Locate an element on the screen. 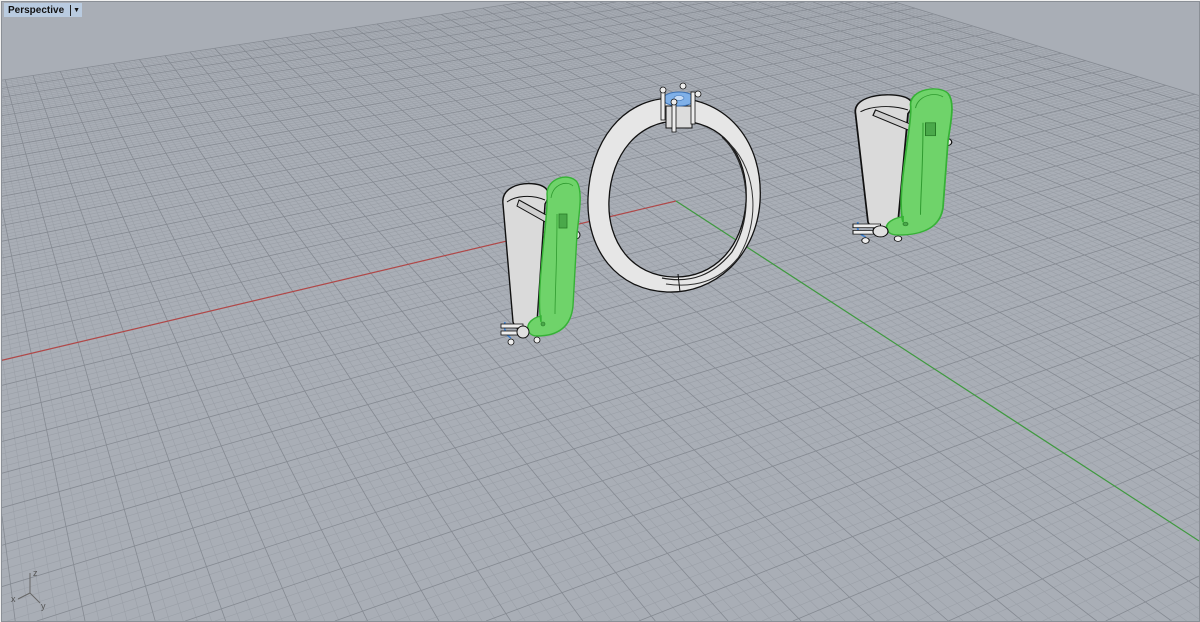 The height and width of the screenshot is (622, 1200). grid-major-line is located at coordinates (80, 350).